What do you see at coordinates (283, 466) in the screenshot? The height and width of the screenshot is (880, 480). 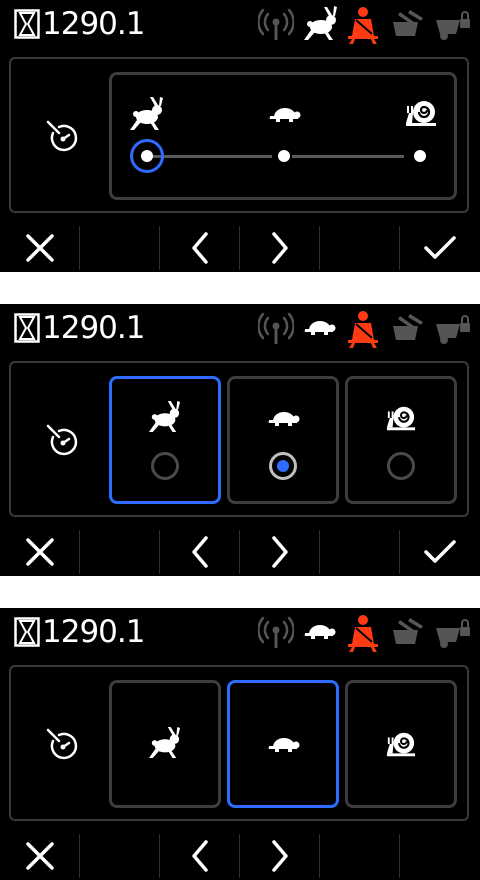 I see `radio-turtle-selected` at bounding box center [283, 466].